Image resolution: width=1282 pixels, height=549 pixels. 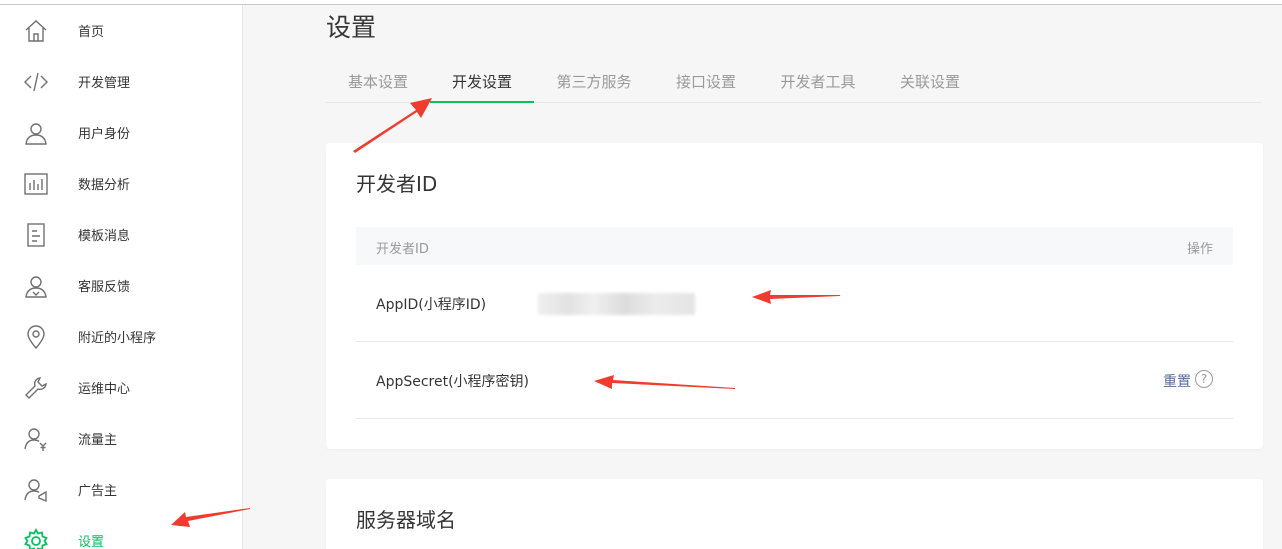 What do you see at coordinates (104, 185) in the screenshot?
I see `sidebar-item-label: 数据分析` at bounding box center [104, 185].